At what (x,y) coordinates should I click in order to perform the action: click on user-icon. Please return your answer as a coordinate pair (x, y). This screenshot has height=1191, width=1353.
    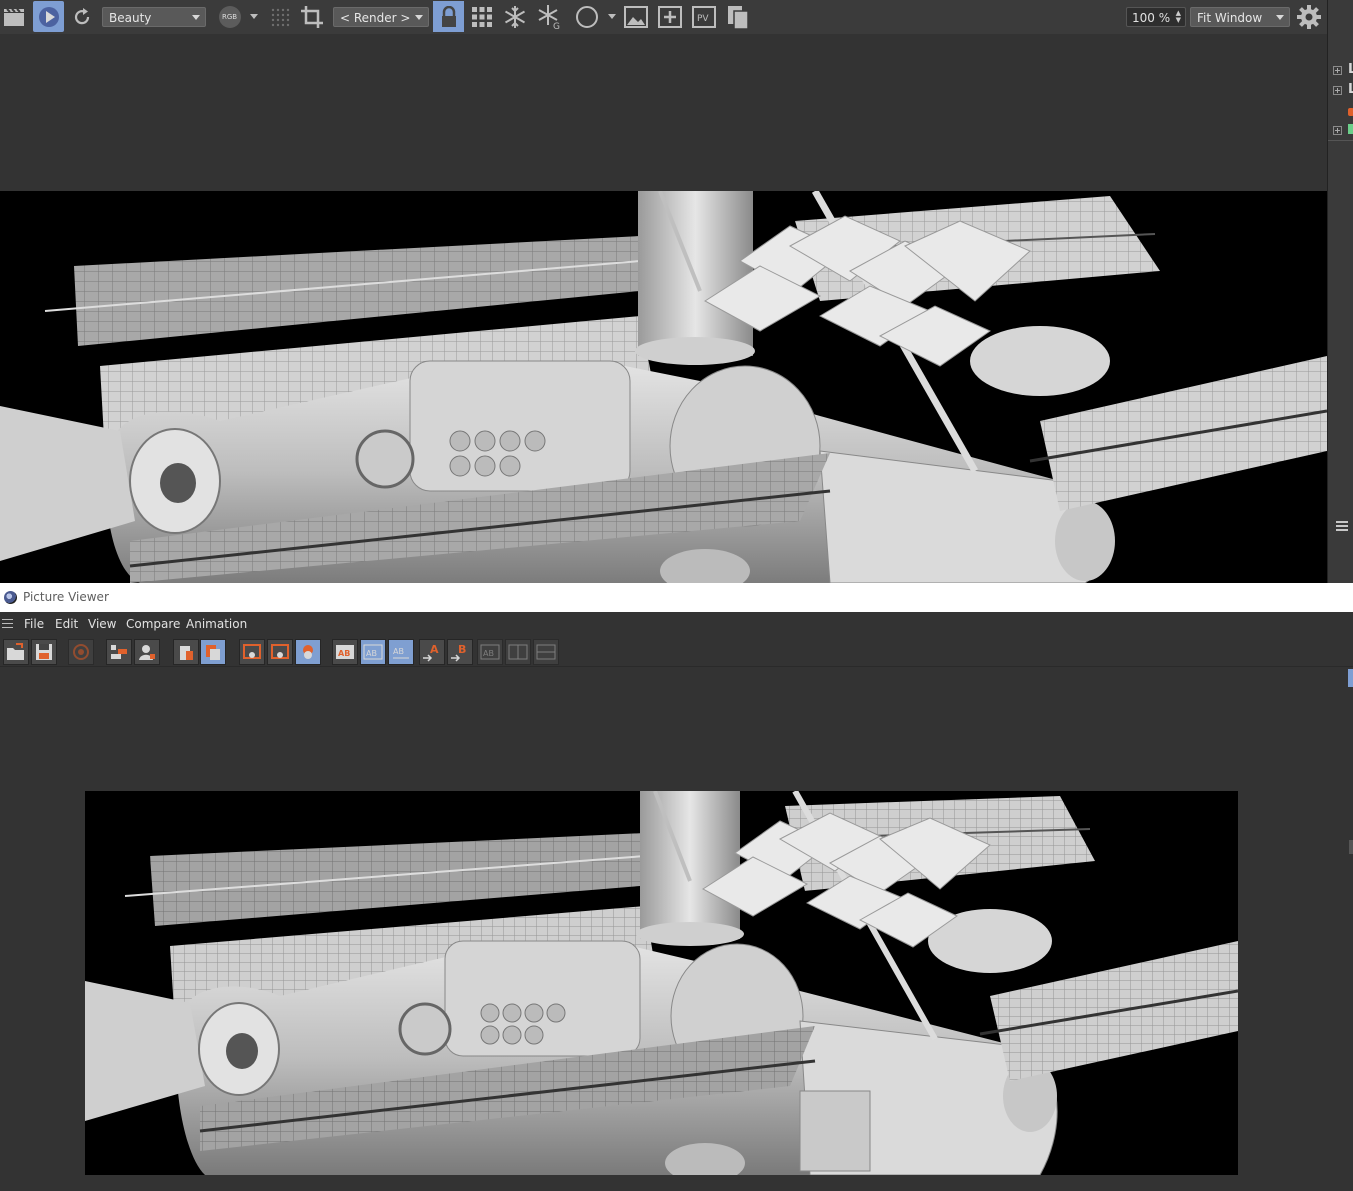
    Looking at the image, I should click on (147, 652).